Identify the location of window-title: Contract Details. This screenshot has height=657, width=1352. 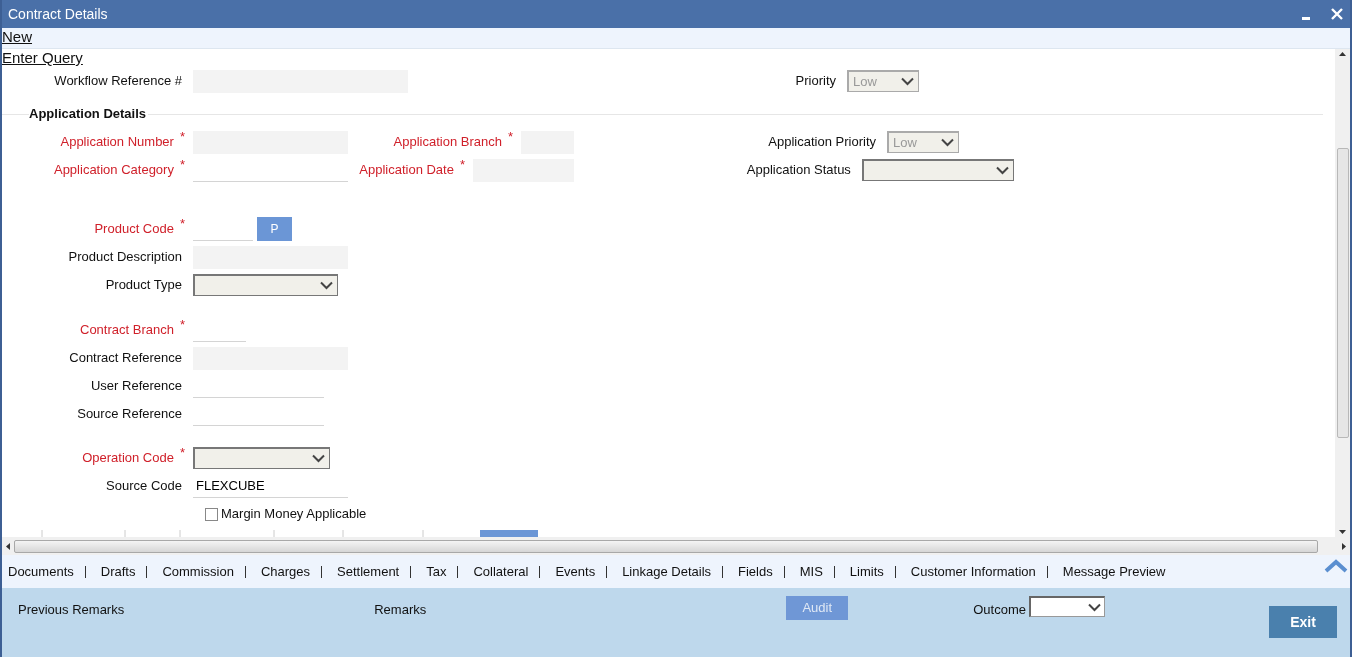
(58, 14).